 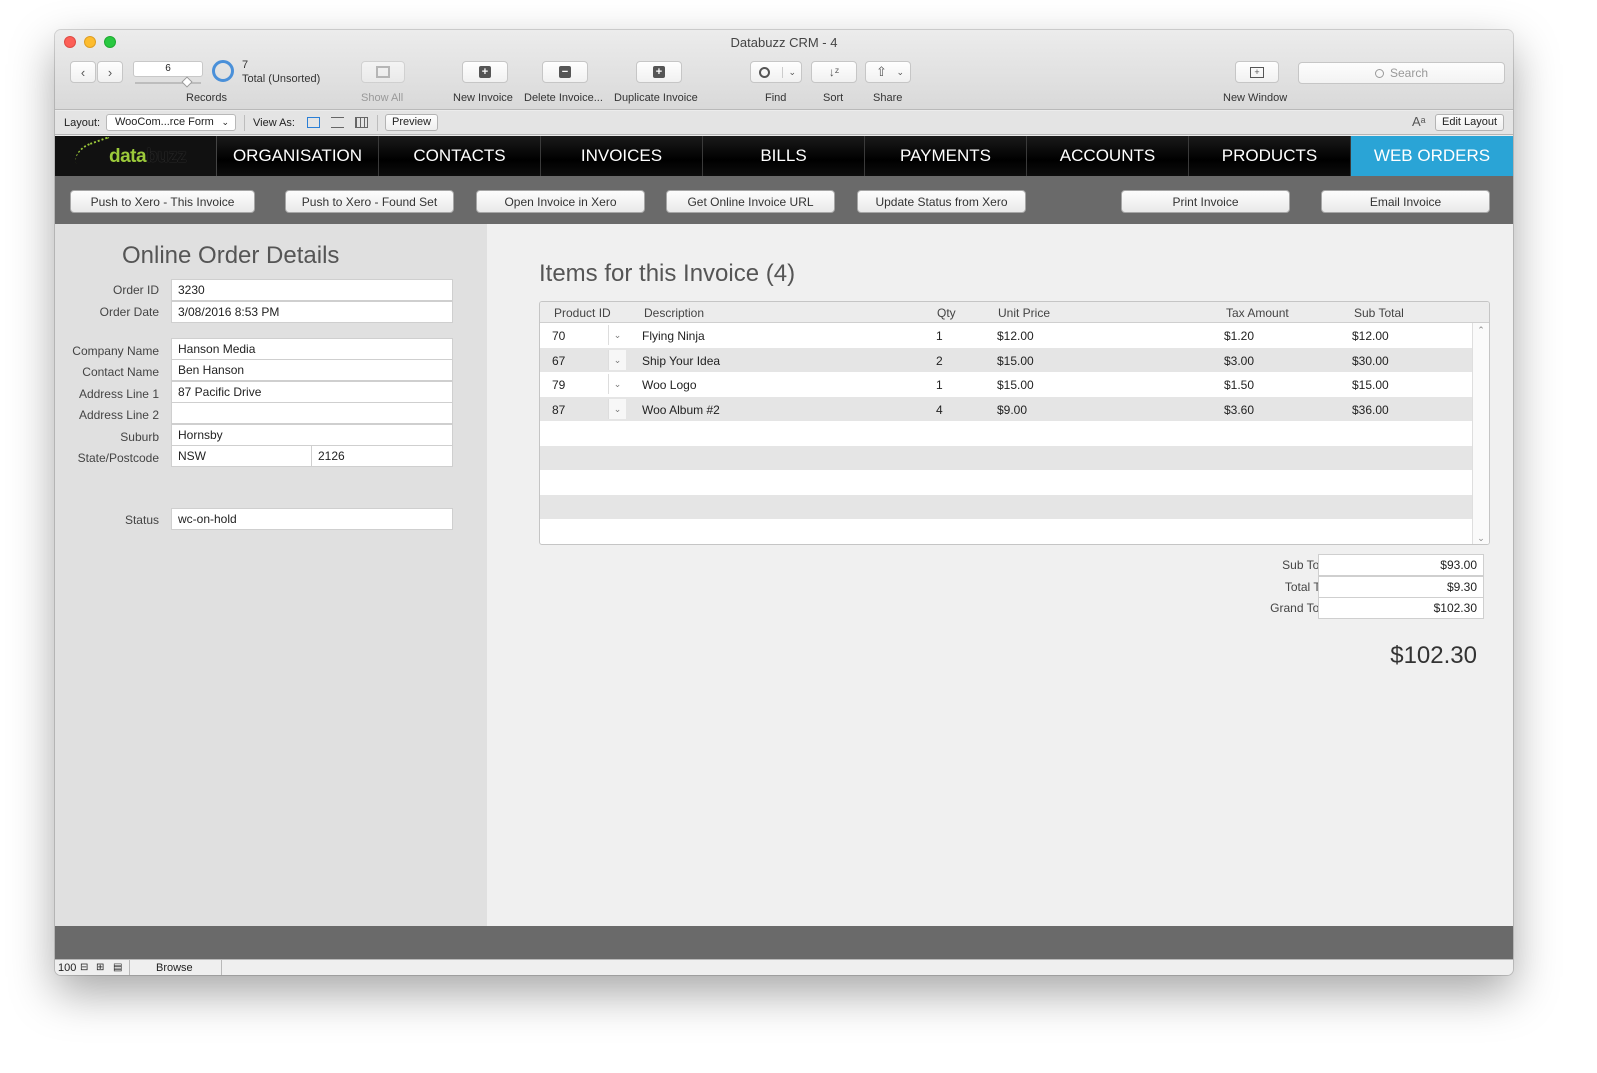 I want to click on delete-invoice-button: −, so click(x=565, y=72).